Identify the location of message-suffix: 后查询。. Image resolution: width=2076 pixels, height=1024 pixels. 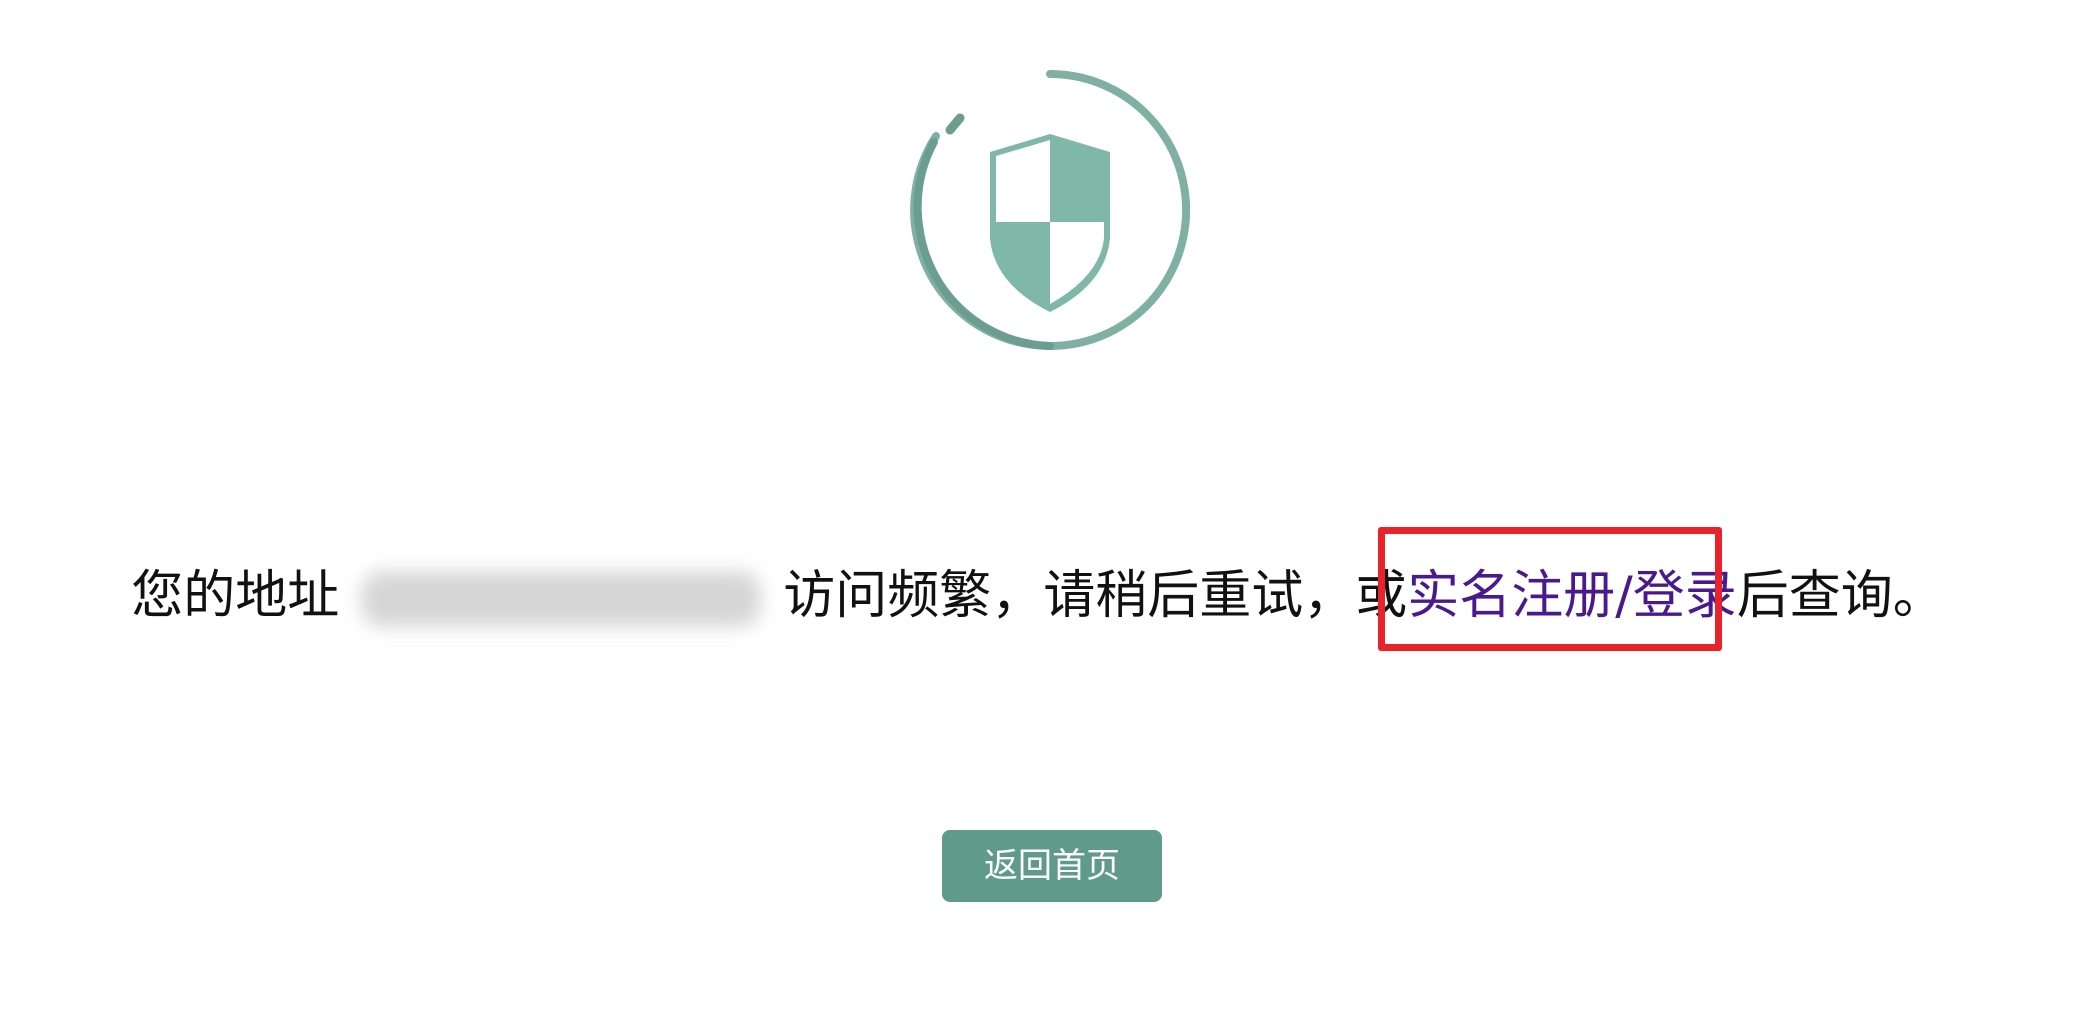
(1840, 596).